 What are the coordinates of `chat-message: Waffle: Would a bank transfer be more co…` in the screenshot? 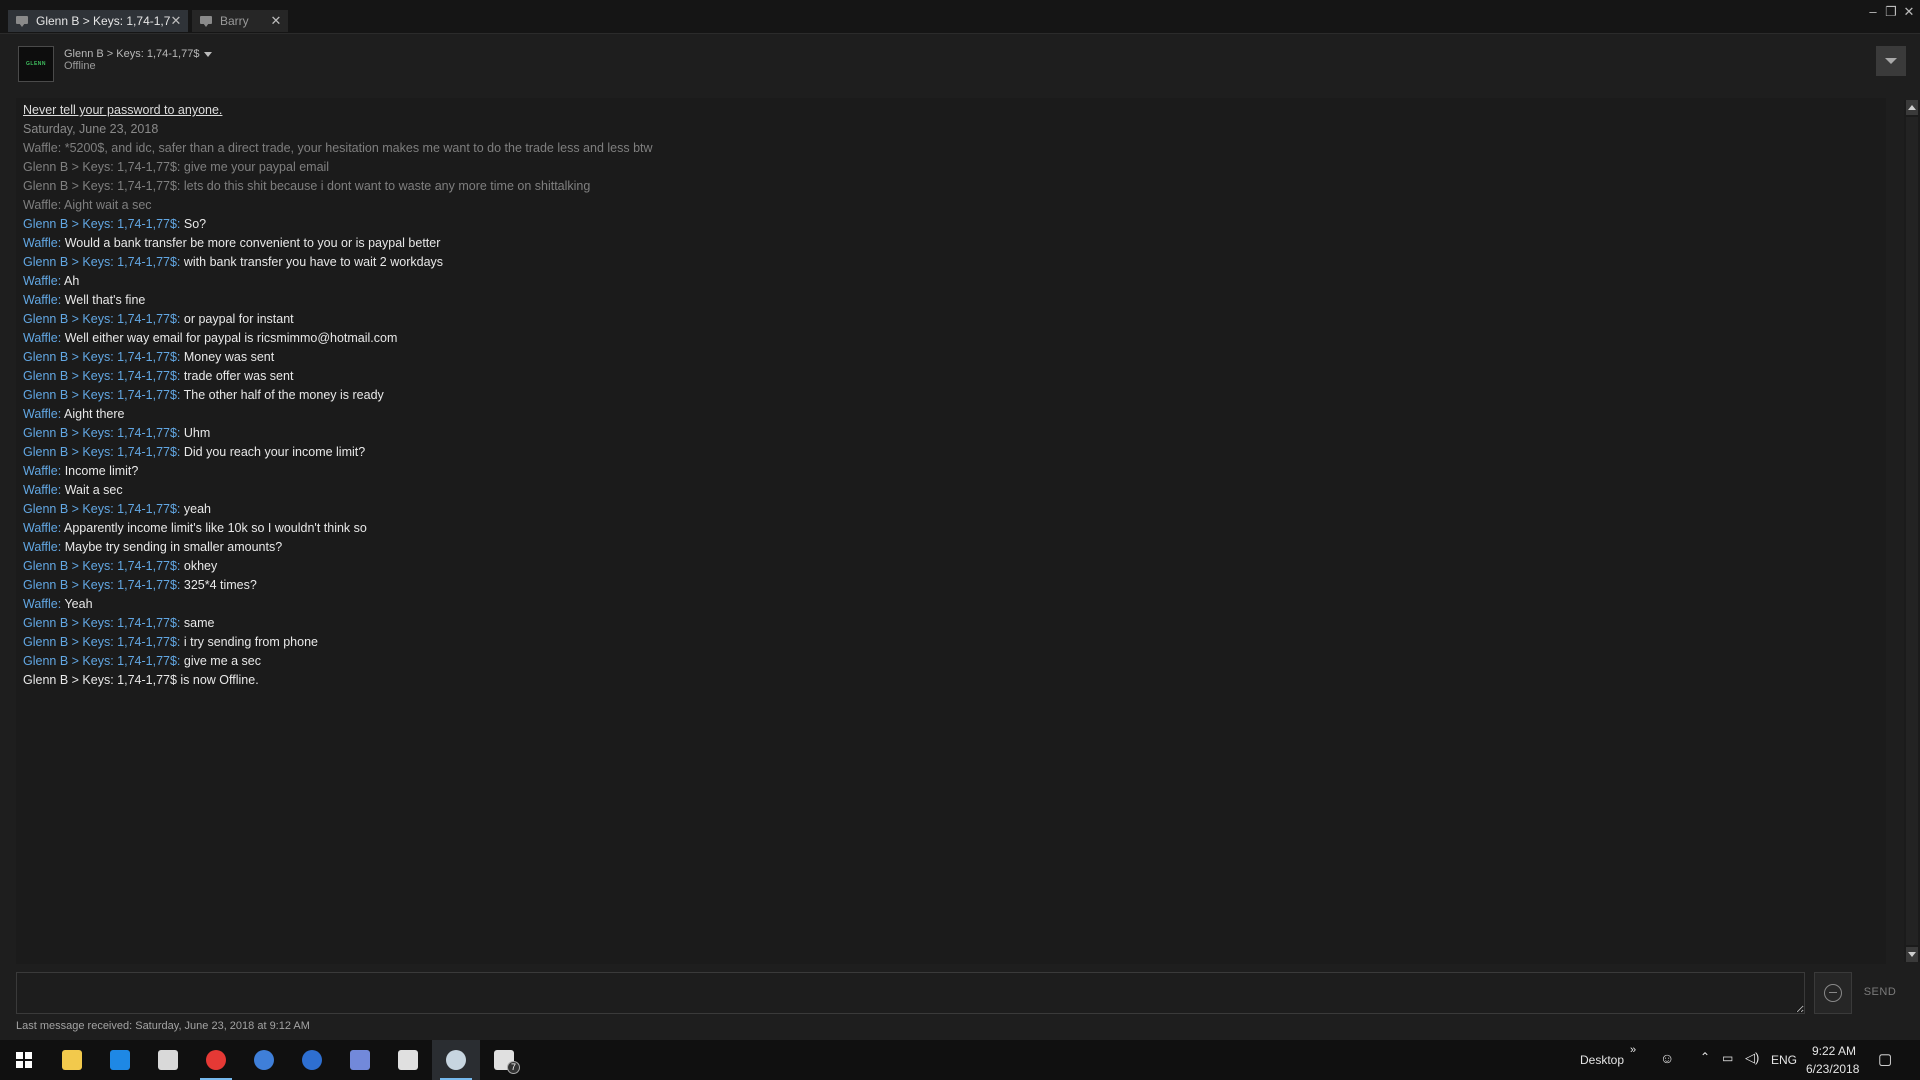 It's located at (954, 243).